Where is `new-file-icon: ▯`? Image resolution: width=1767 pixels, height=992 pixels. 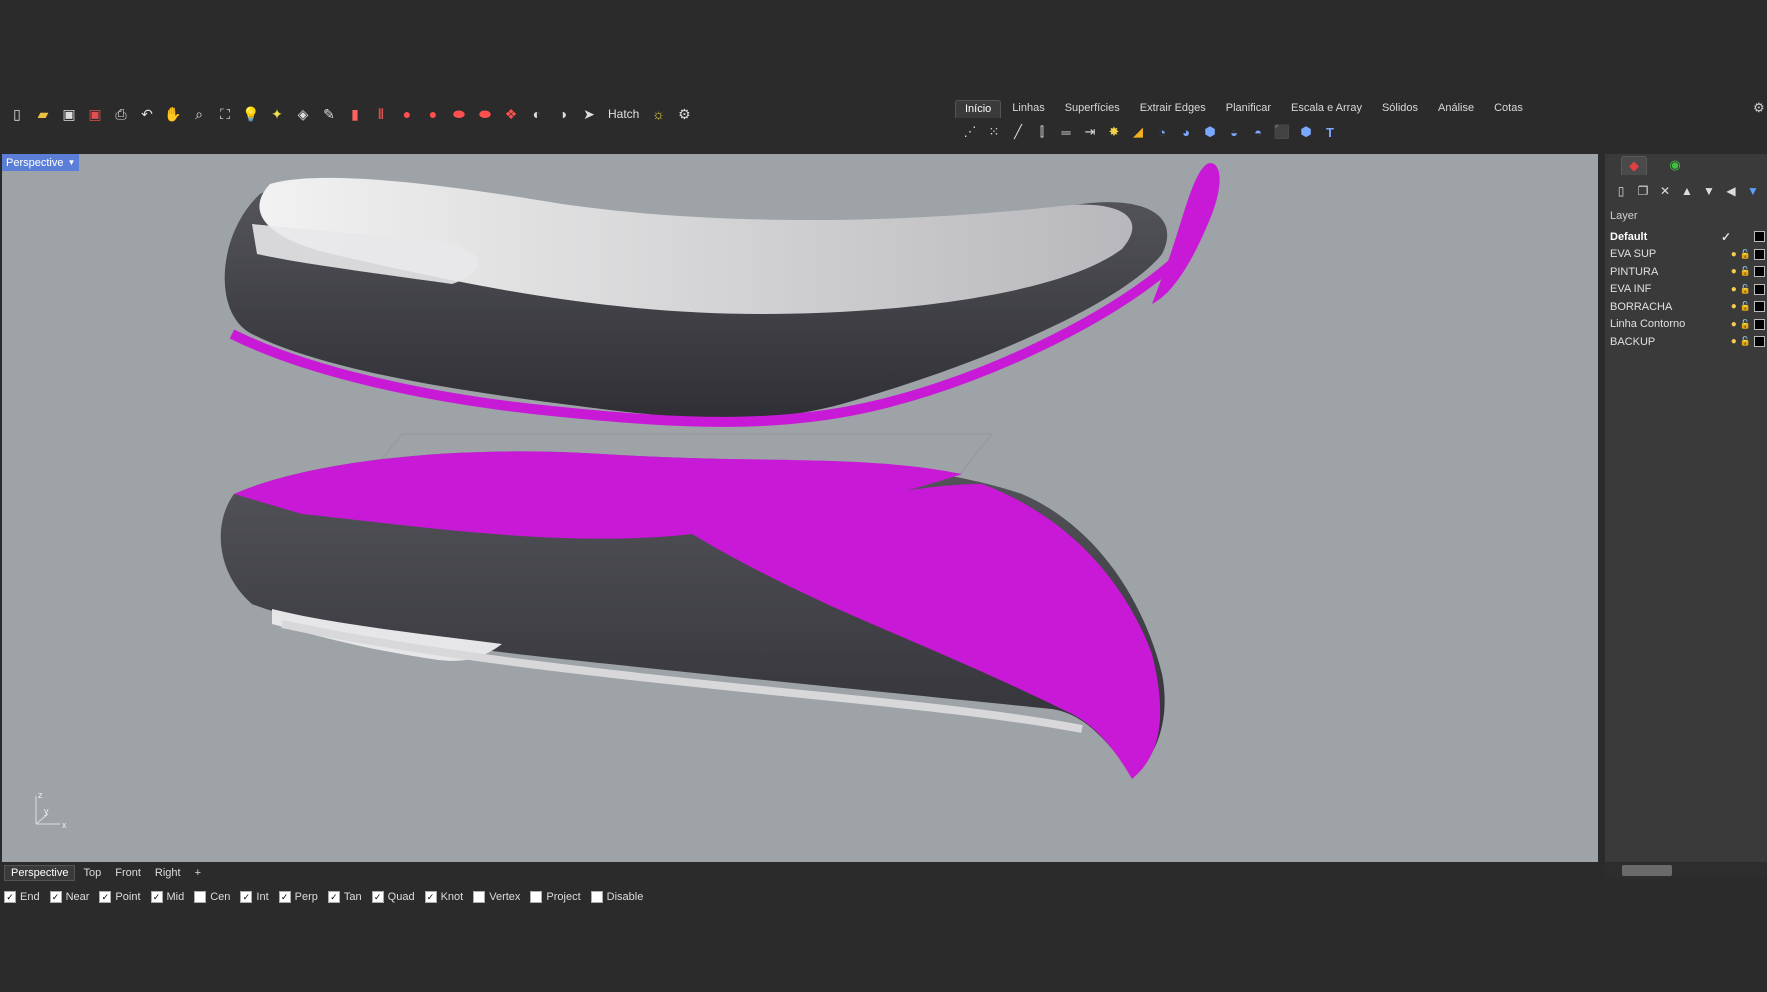
new-file-icon: ▯ is located at coordinates (17, 114).